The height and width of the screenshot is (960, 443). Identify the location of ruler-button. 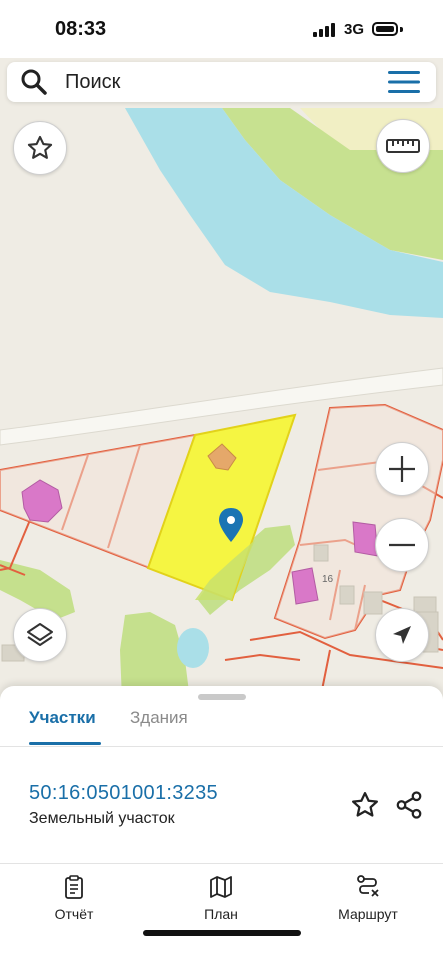
(403, 146).